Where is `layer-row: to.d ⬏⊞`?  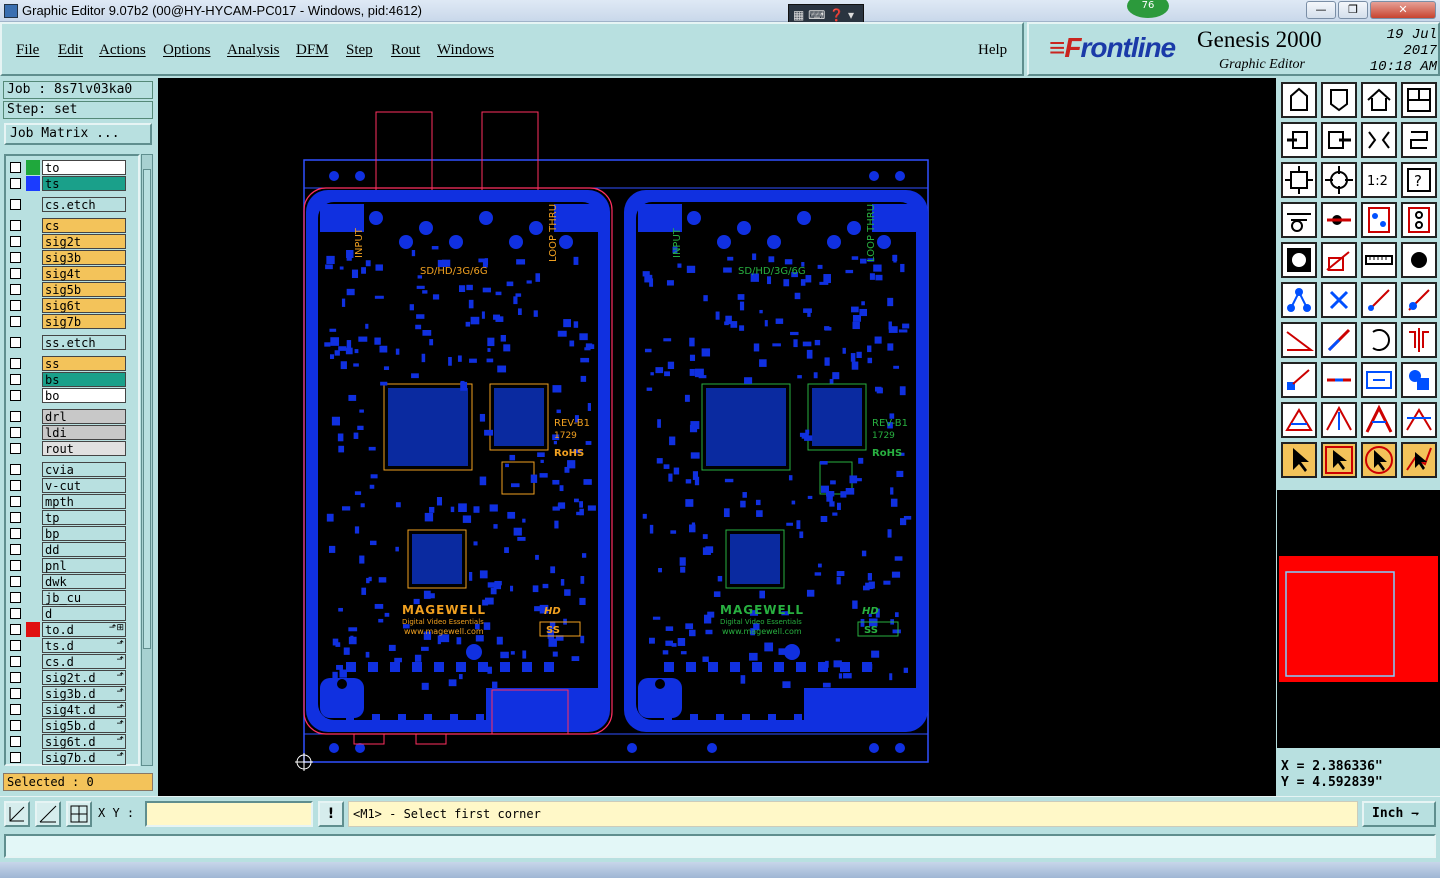
layer-row: to.d ⬏⊞ is located at coordinates (67, 629).